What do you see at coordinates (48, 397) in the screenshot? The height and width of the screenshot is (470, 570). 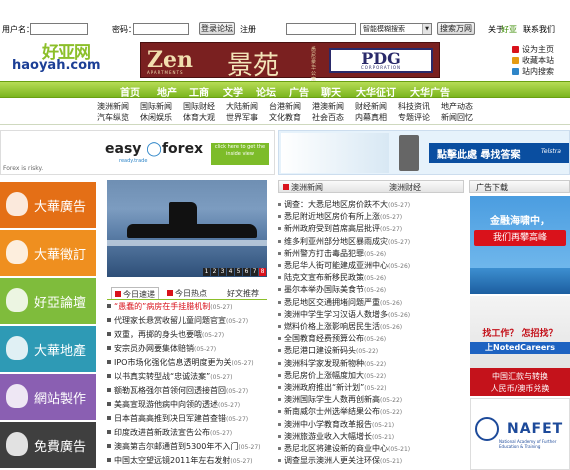 I see `left-menu-web-design: 網站製作` at bounding box center [48, 397].